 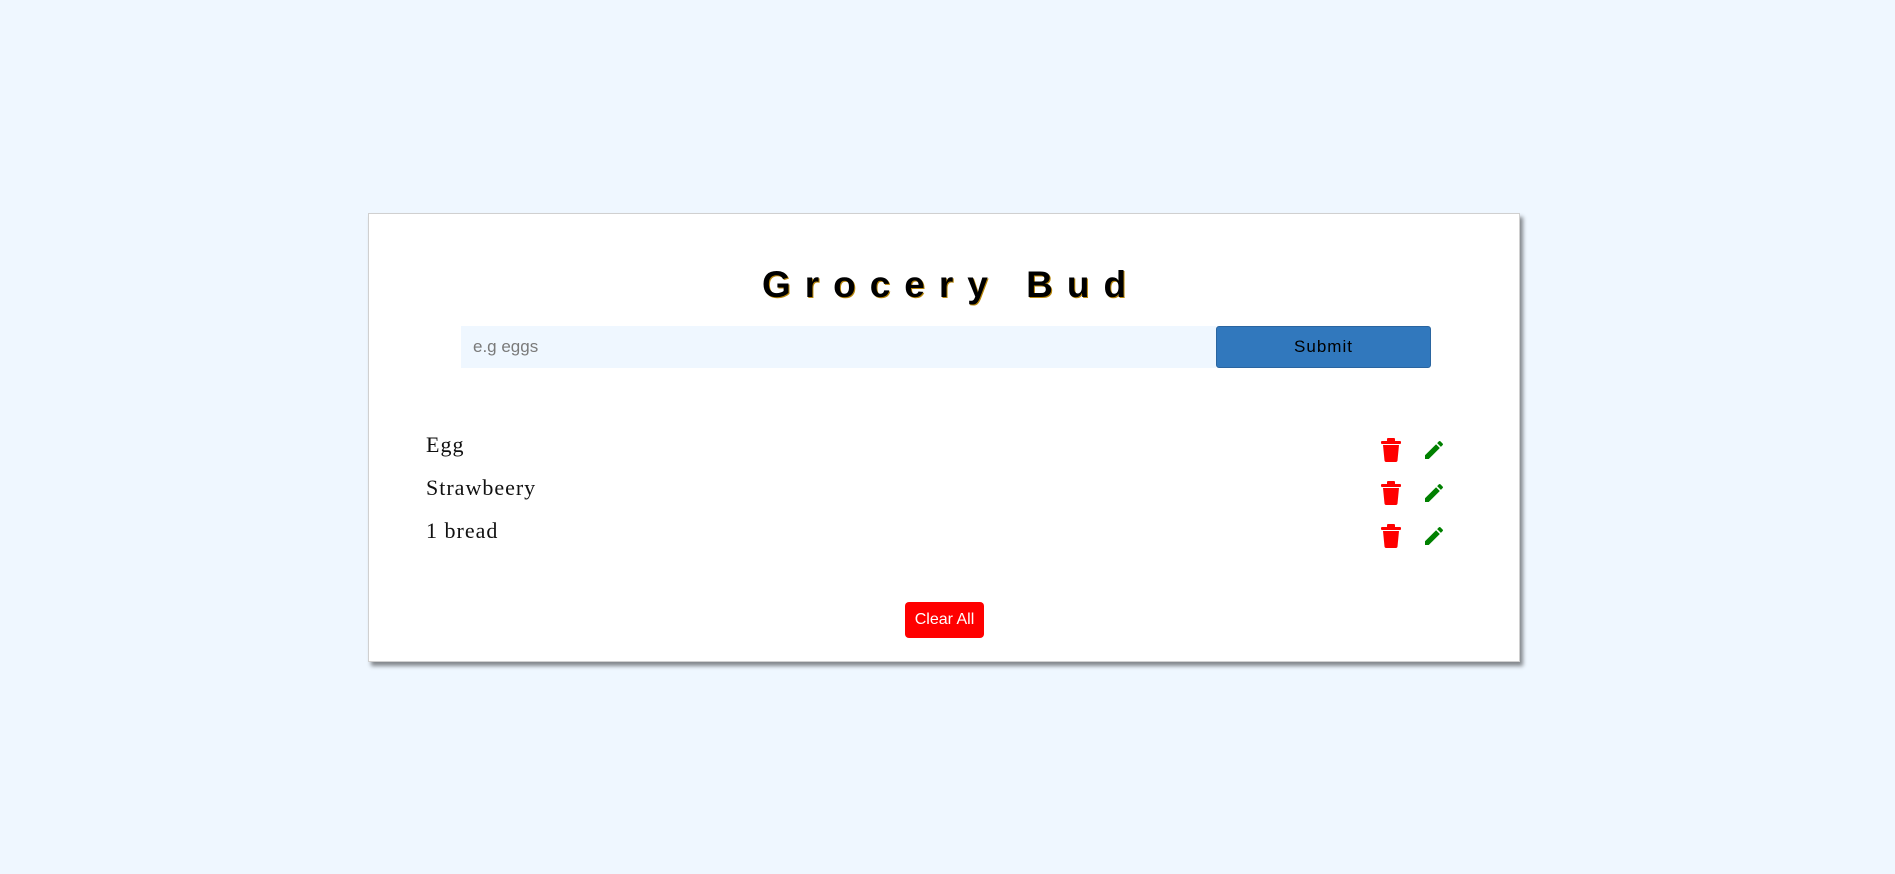 What do you see at coordinates (462, 530) in the screenshot?
I see `item-name: 1 bread` at bounding box center [462, 530].